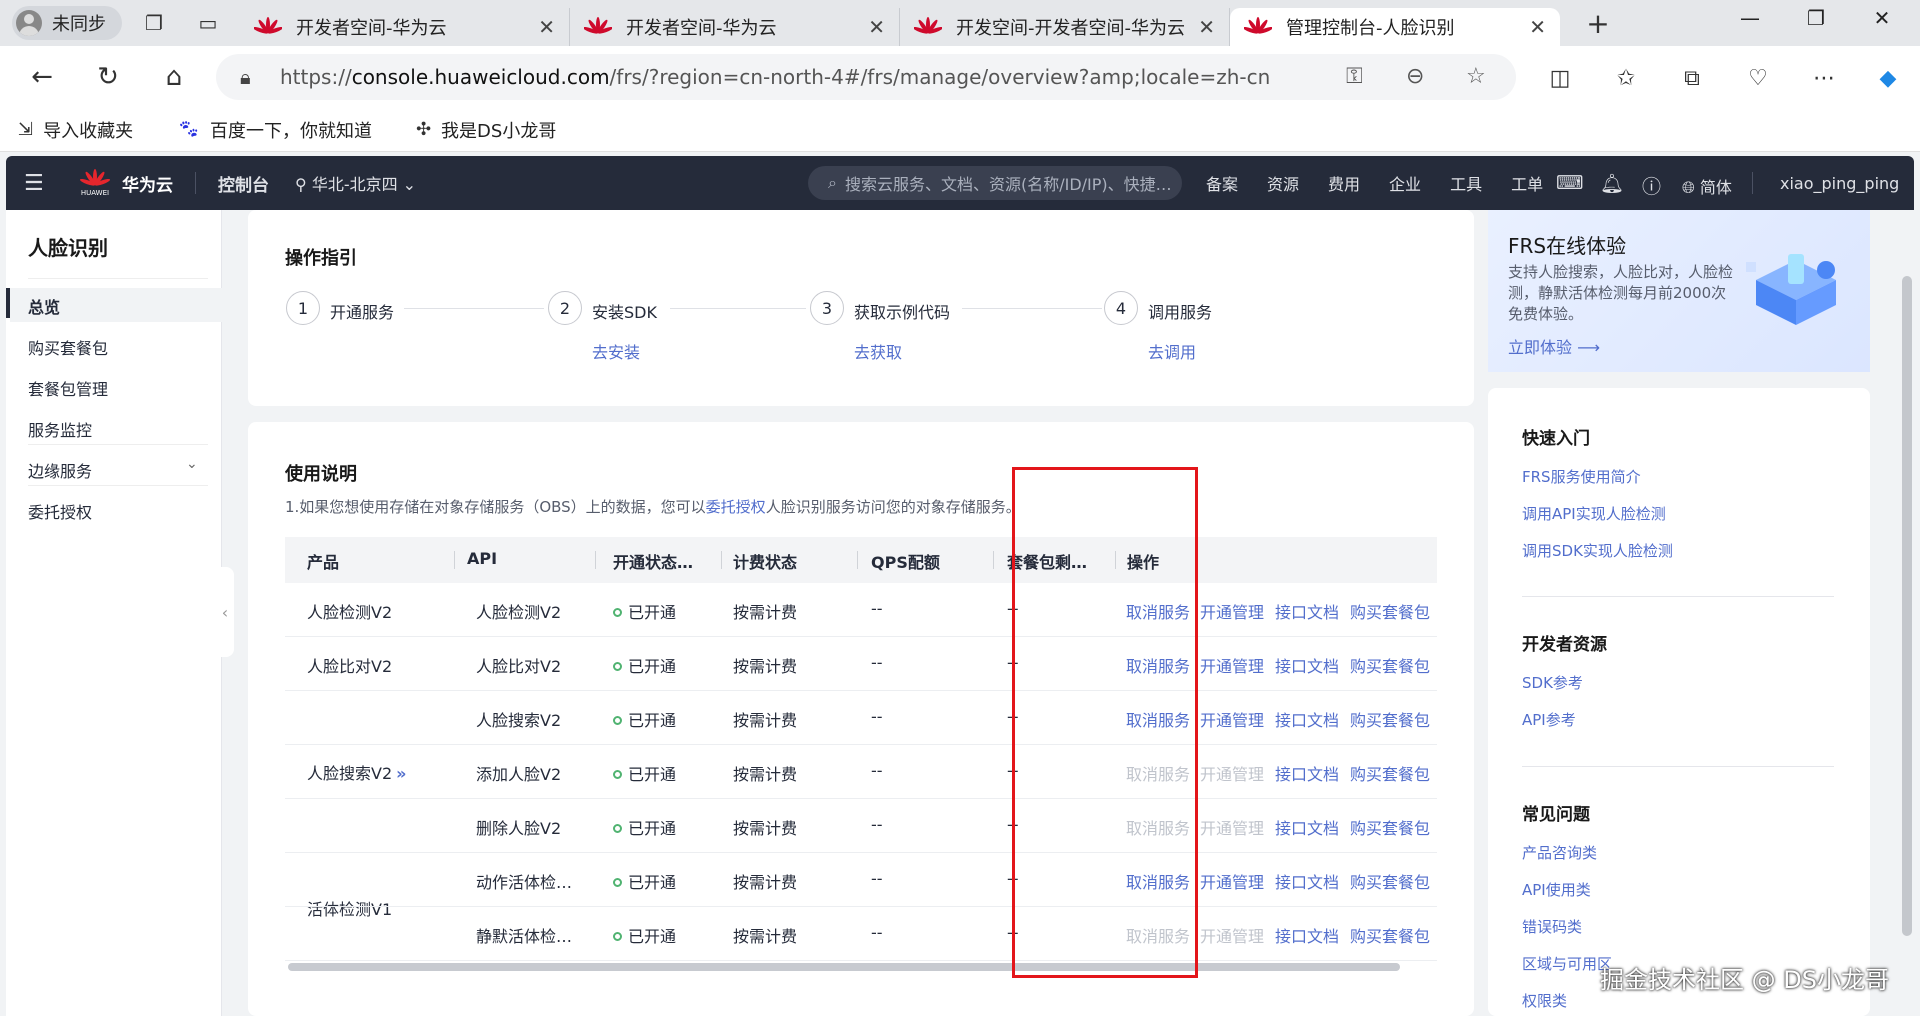 The image size is (1920, 1016). What do you see at coordinates (1554, 346) in the screenshot?
I see `try-now-link: 立即体验 ⟶` at bounding box center [1554, 346].